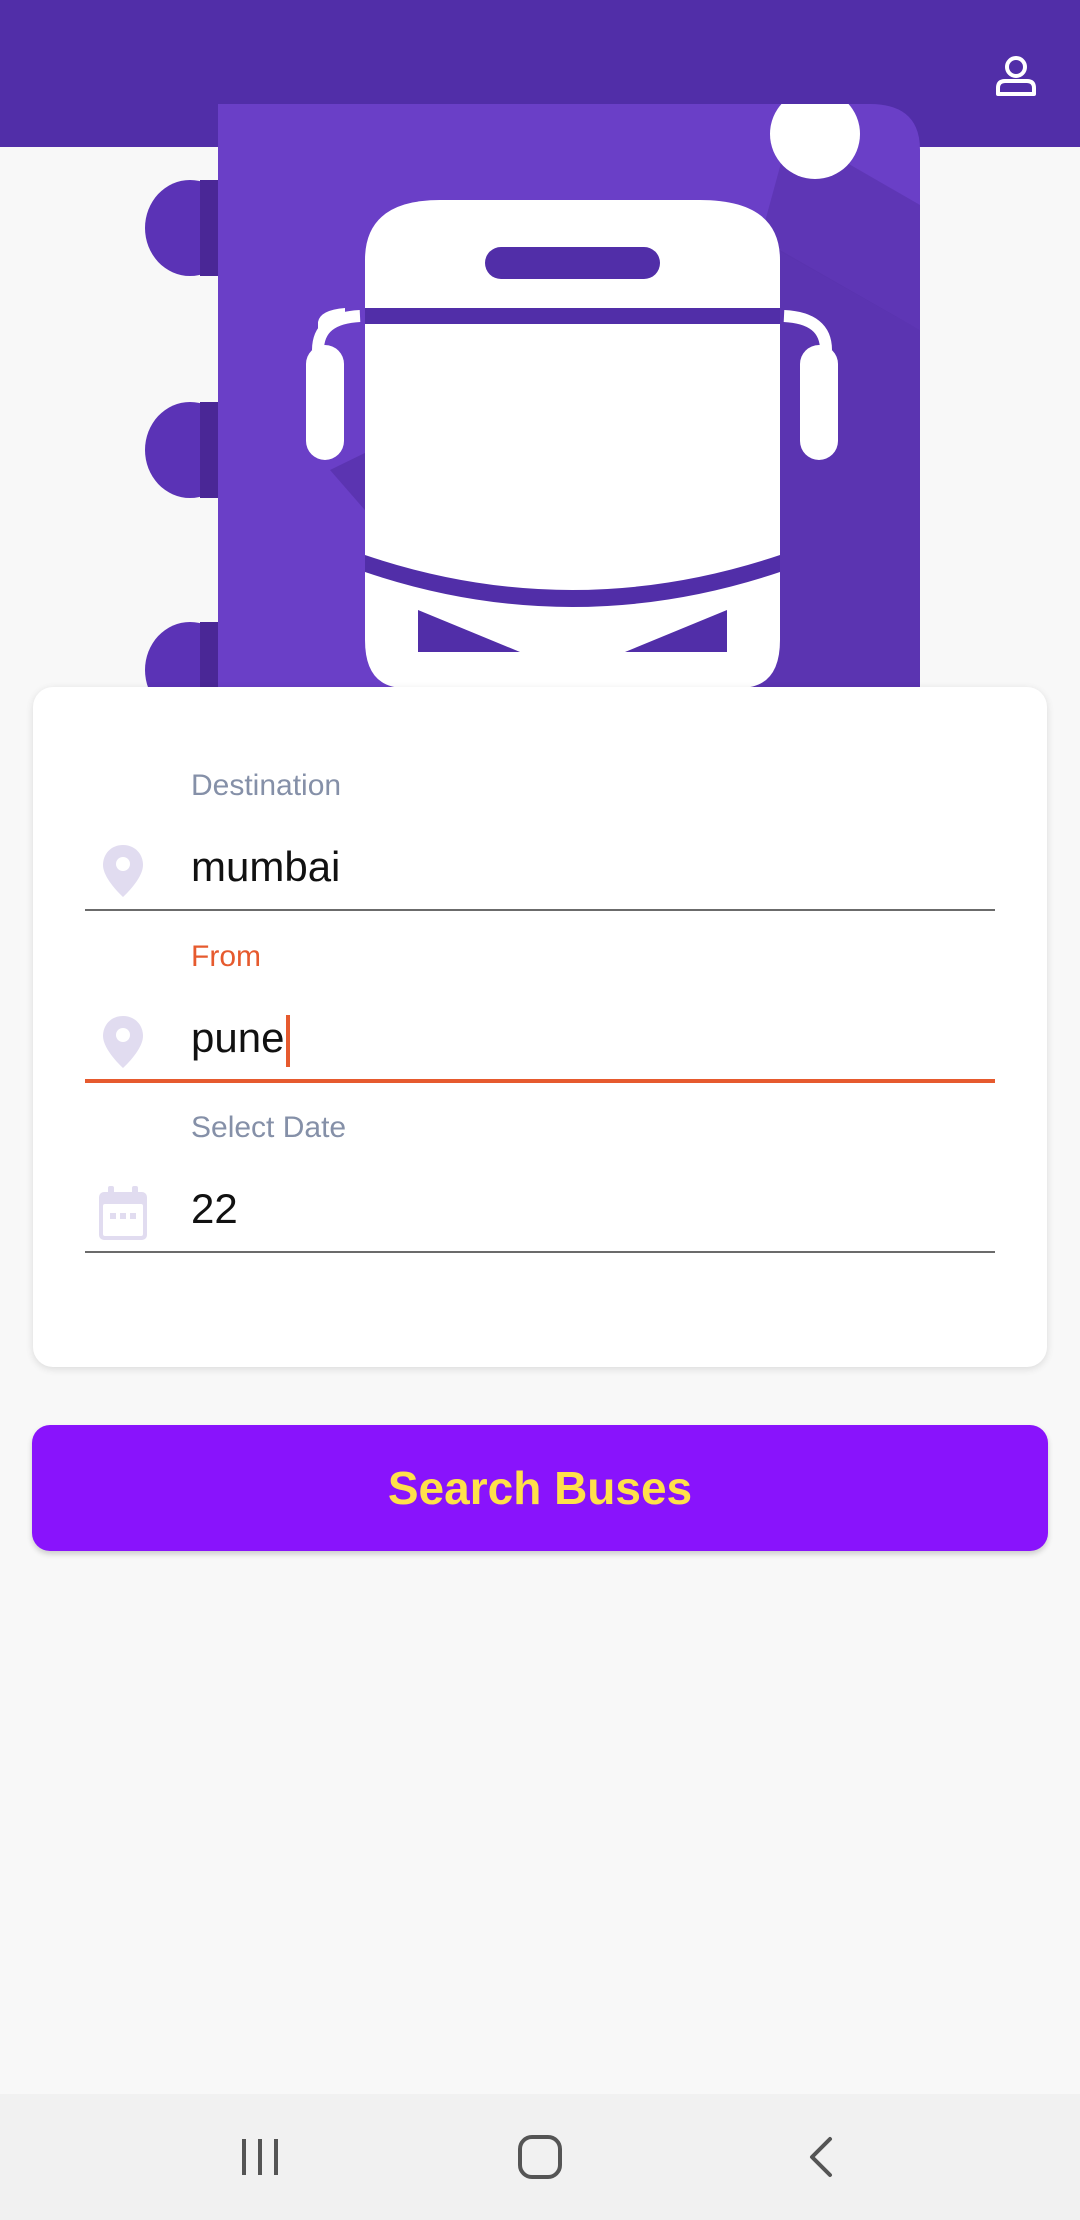 This screenshot has width=1080, height=2220. Describe the element at coordinates (269, 1127) in the screenshot. I see `date-label: Select Date` at that location.